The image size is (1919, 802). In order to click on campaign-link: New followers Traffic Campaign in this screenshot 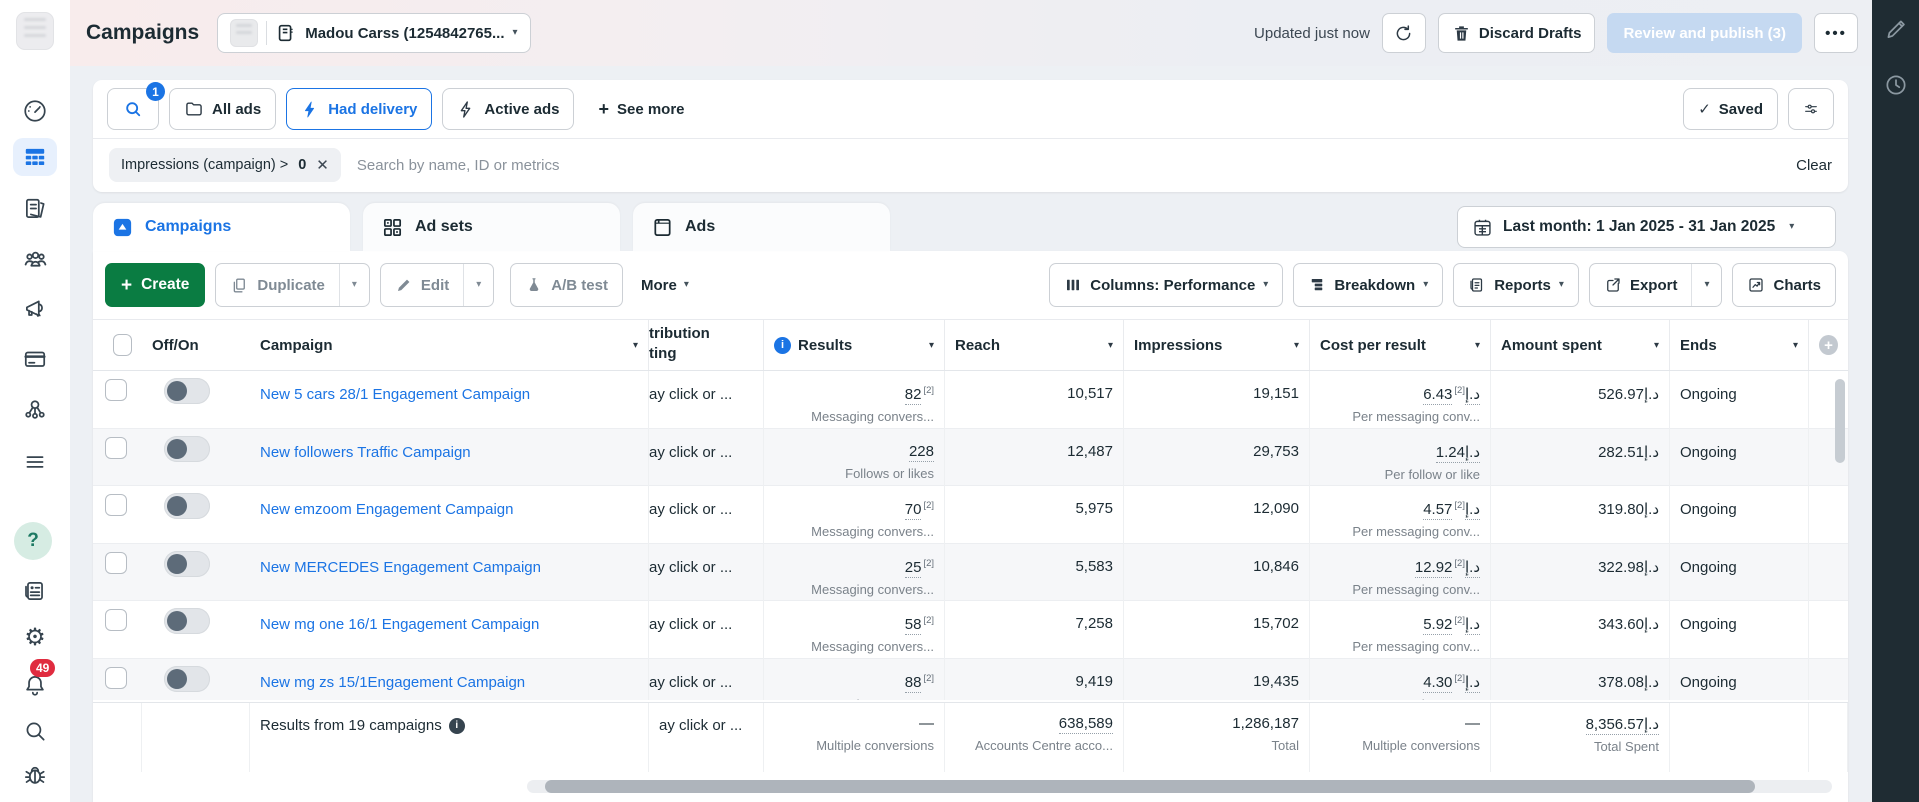, I will do `click(365, 452)`.